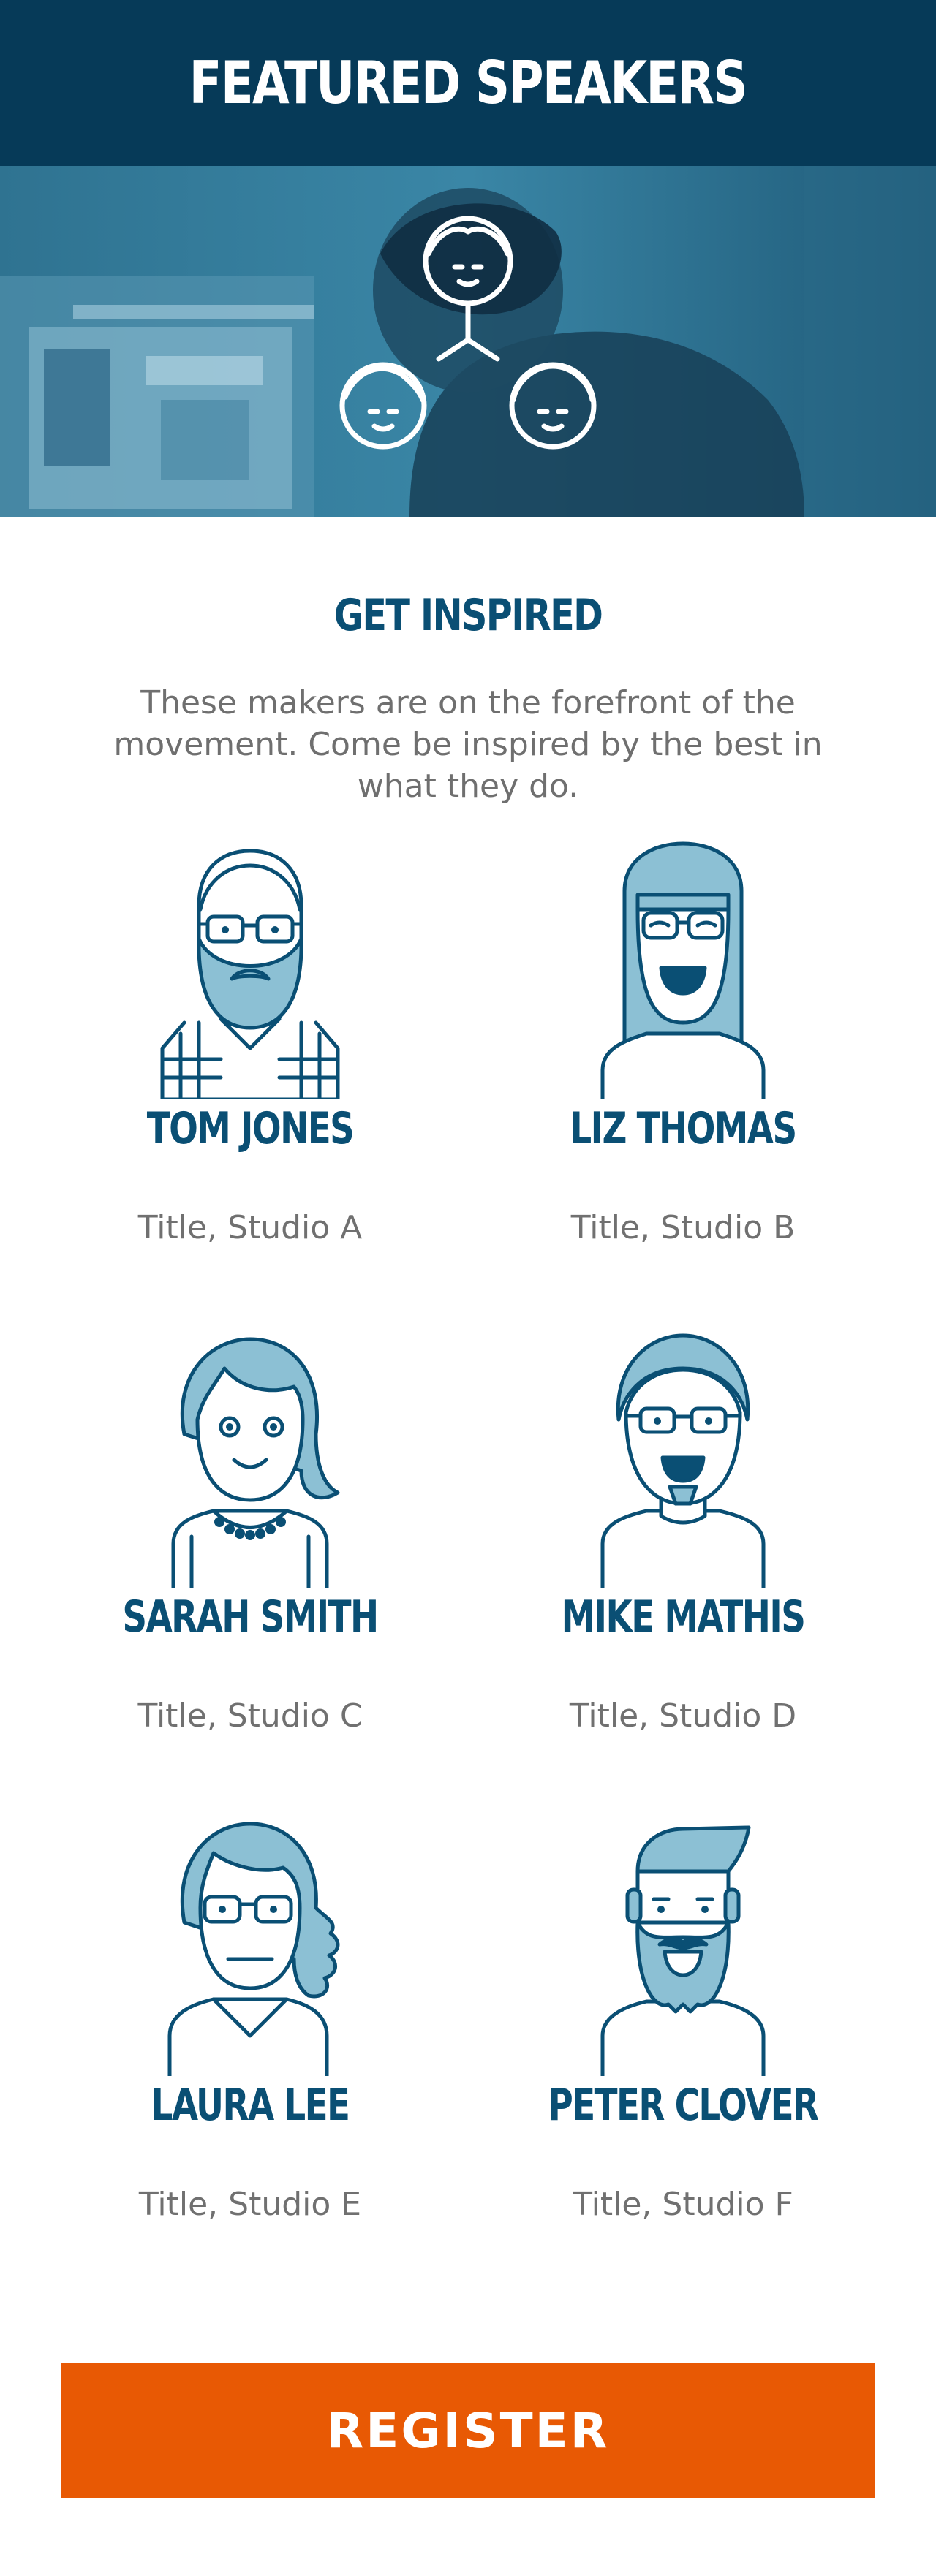  Describe the element at coordinates (683, 1617) in the screenshot. I see `speaker-name: MIKE MATHIS` at that location.